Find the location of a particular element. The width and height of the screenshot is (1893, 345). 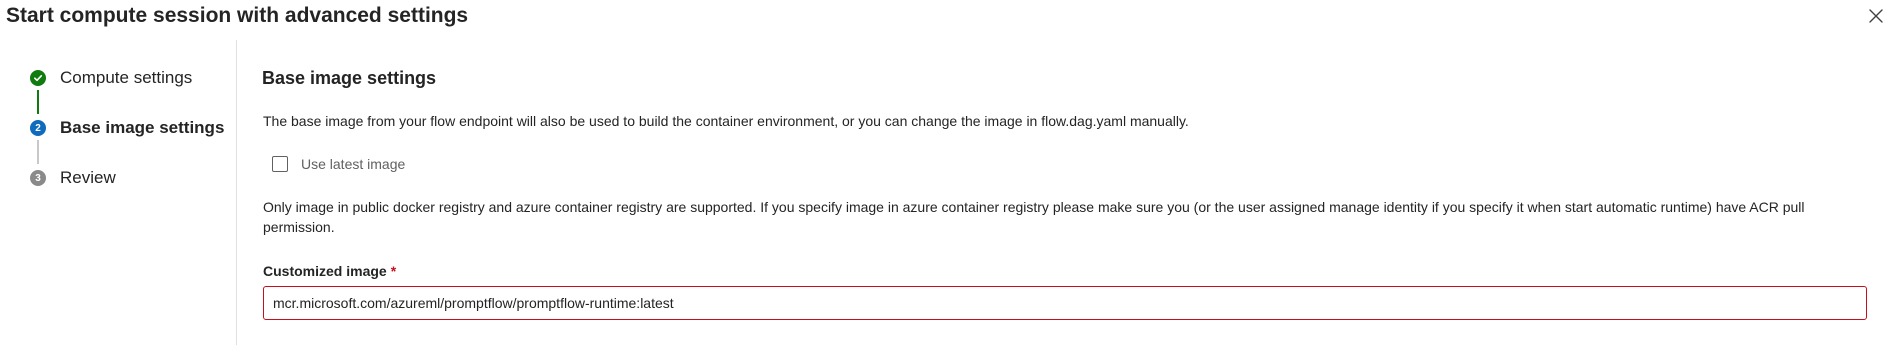

step-base-image-settings: 2 Base image settings is located at coordinates (127, 128).